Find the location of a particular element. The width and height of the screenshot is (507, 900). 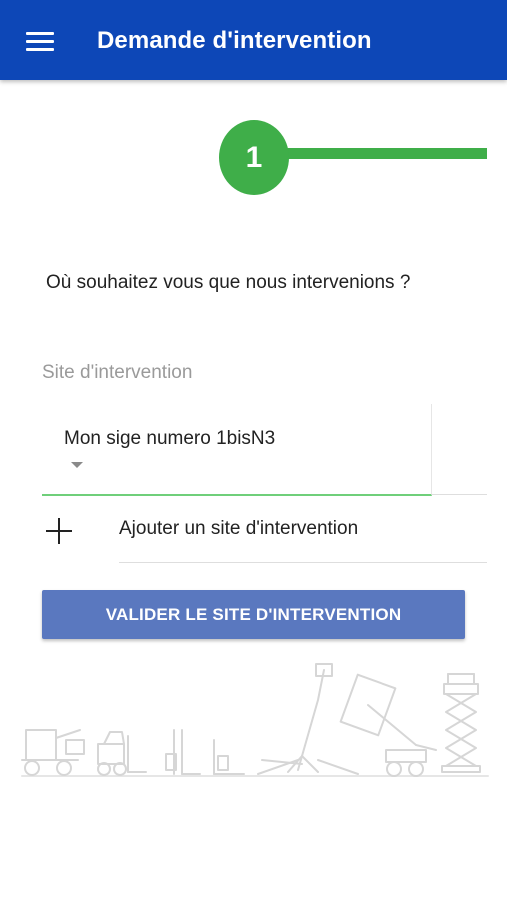

forklift-small-icon is located at coordinates (122, 753).